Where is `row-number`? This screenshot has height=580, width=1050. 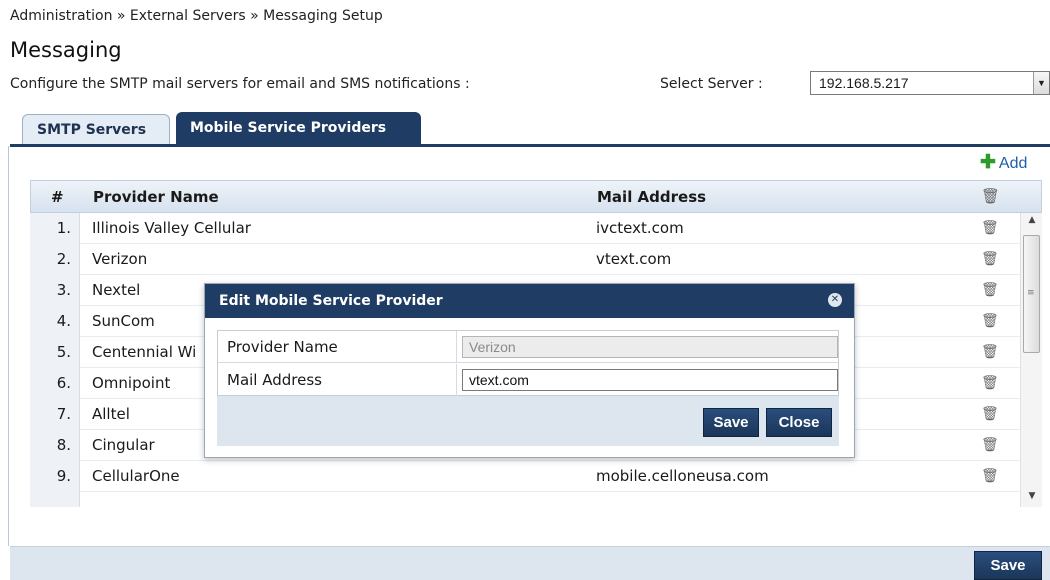 row-number is located at coordinates (55, 499).